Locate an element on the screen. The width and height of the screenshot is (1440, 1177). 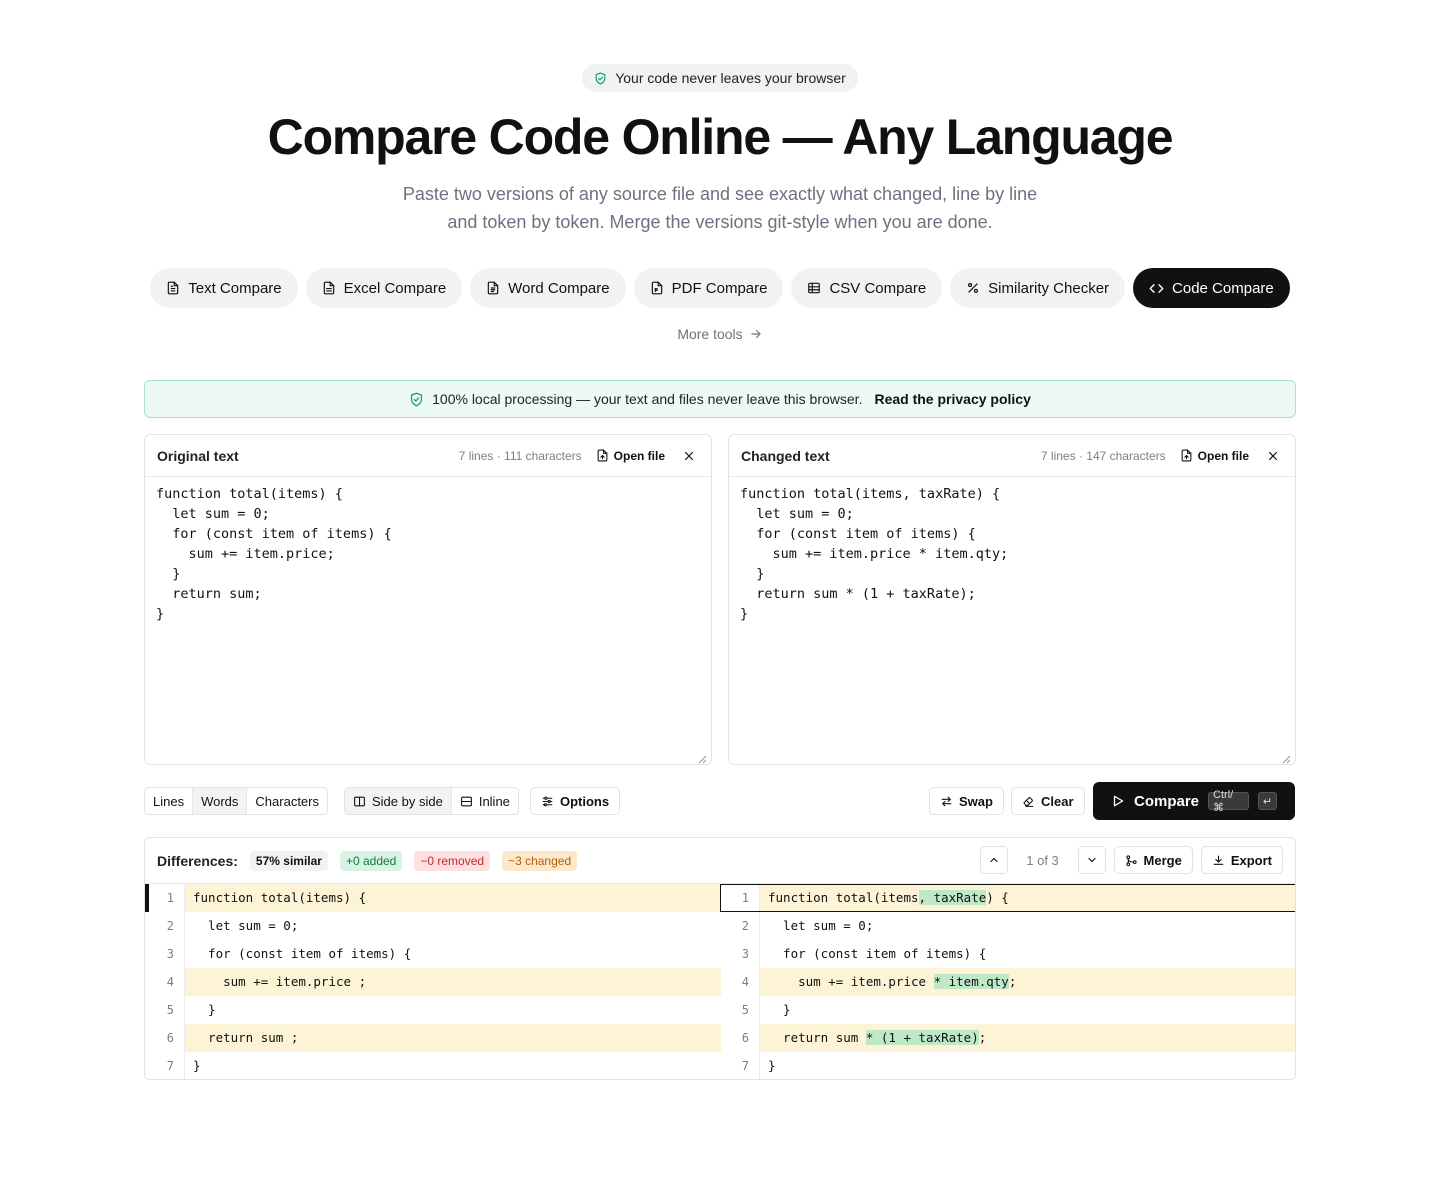
view-inline-label: Inline is located at coordinates (494, 801).